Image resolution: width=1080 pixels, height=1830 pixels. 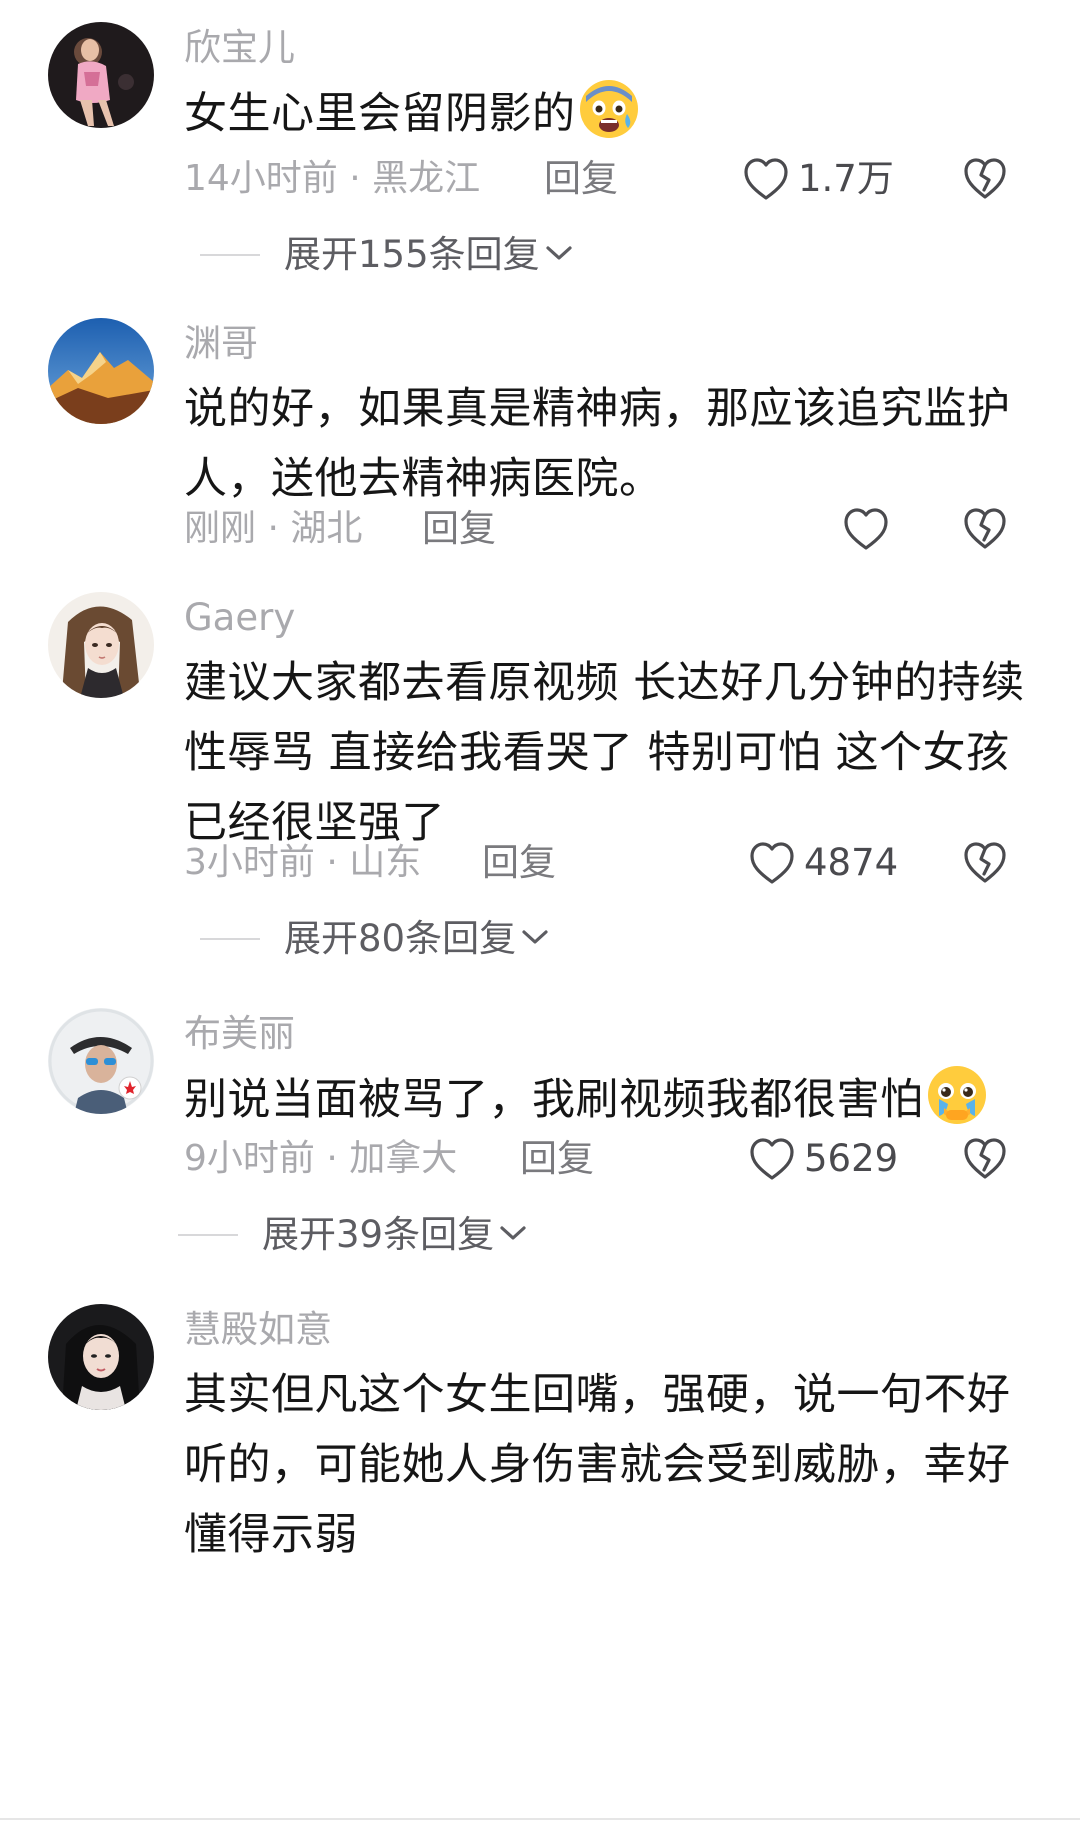 I want to click on comment-meta: 14小时前 · 黑龙江 回复 1.7万, so click(x=604, y=179).